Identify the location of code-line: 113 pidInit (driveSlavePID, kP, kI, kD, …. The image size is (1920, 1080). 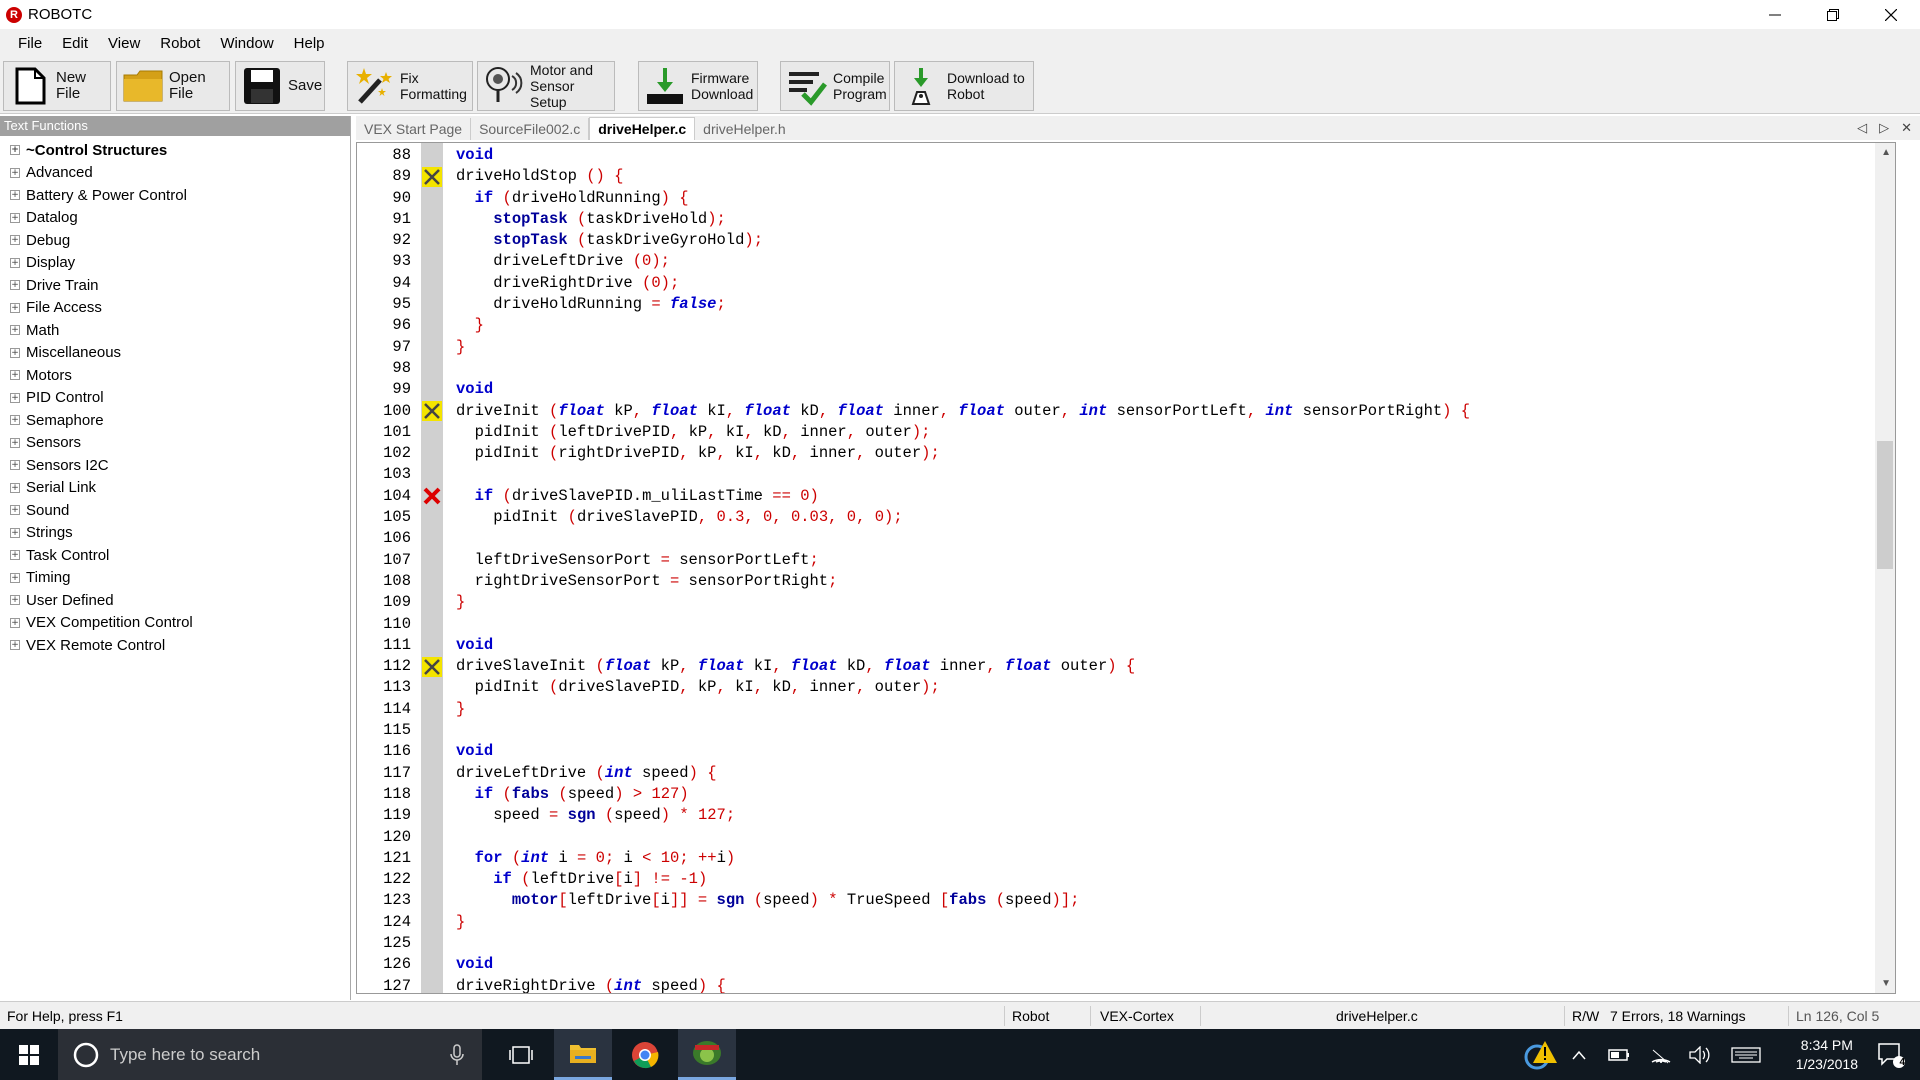
(1126, 687).